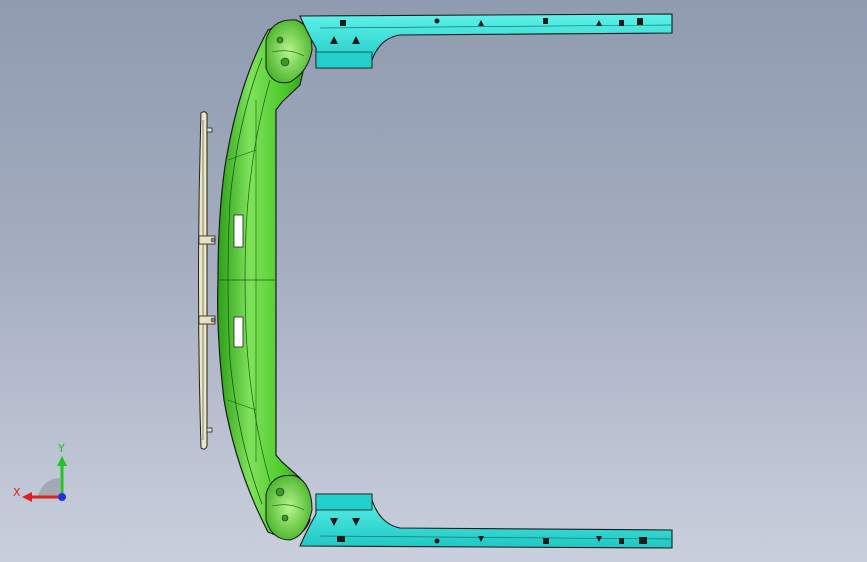  Describe the element at coordinates (40, 472) in the screenshot. I see `coordinate-triad: Y X` at that location.